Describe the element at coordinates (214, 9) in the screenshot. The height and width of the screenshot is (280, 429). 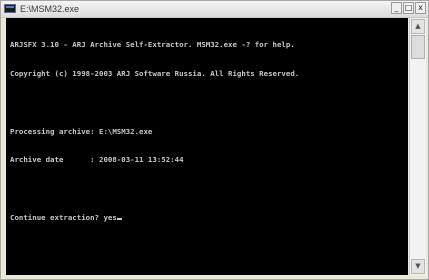
I see `title-bar: E:\MSM32.exe _ □ x` at that location.